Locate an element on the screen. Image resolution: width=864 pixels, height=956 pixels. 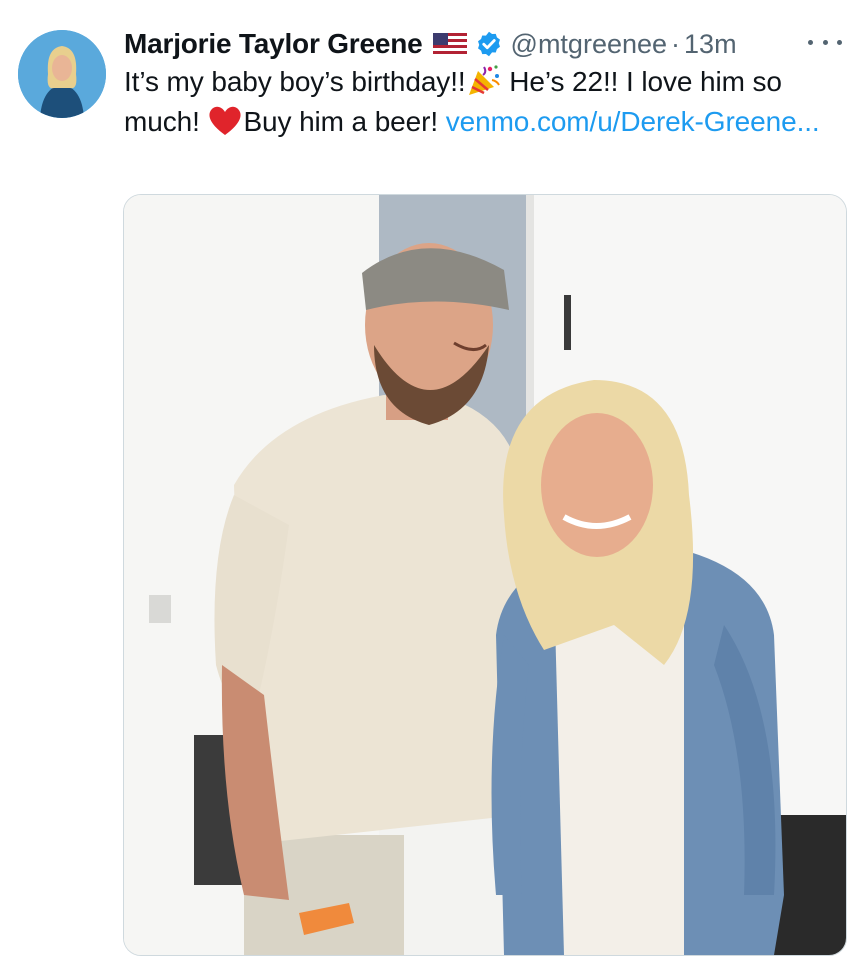
author-handle: @mtgreenee is located at coordinates (589, 44).